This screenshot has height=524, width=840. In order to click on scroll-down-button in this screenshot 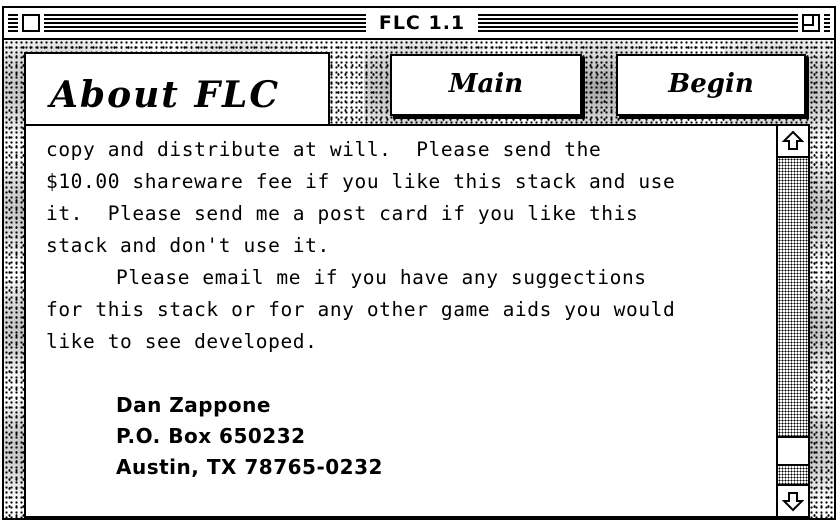, I will do `click(793, 500)`.